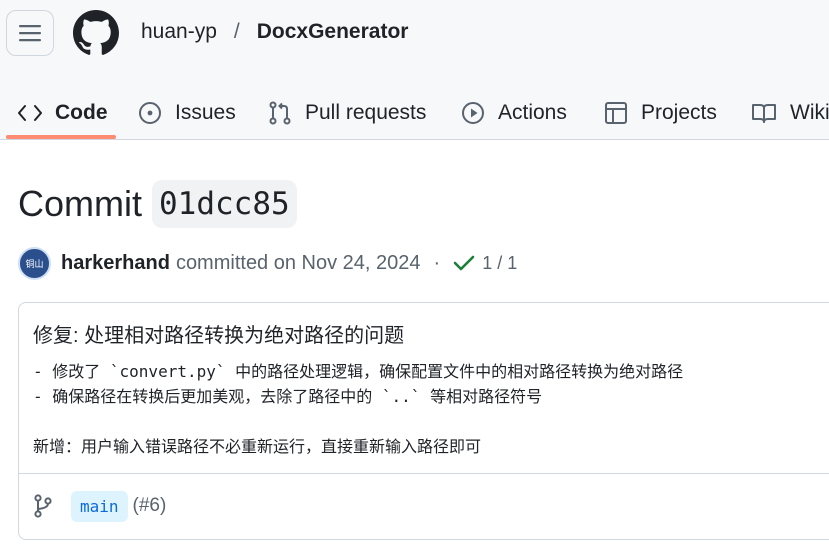 The image size is (829, 550). I want to click on git-branch-icon, so click(43, 506).